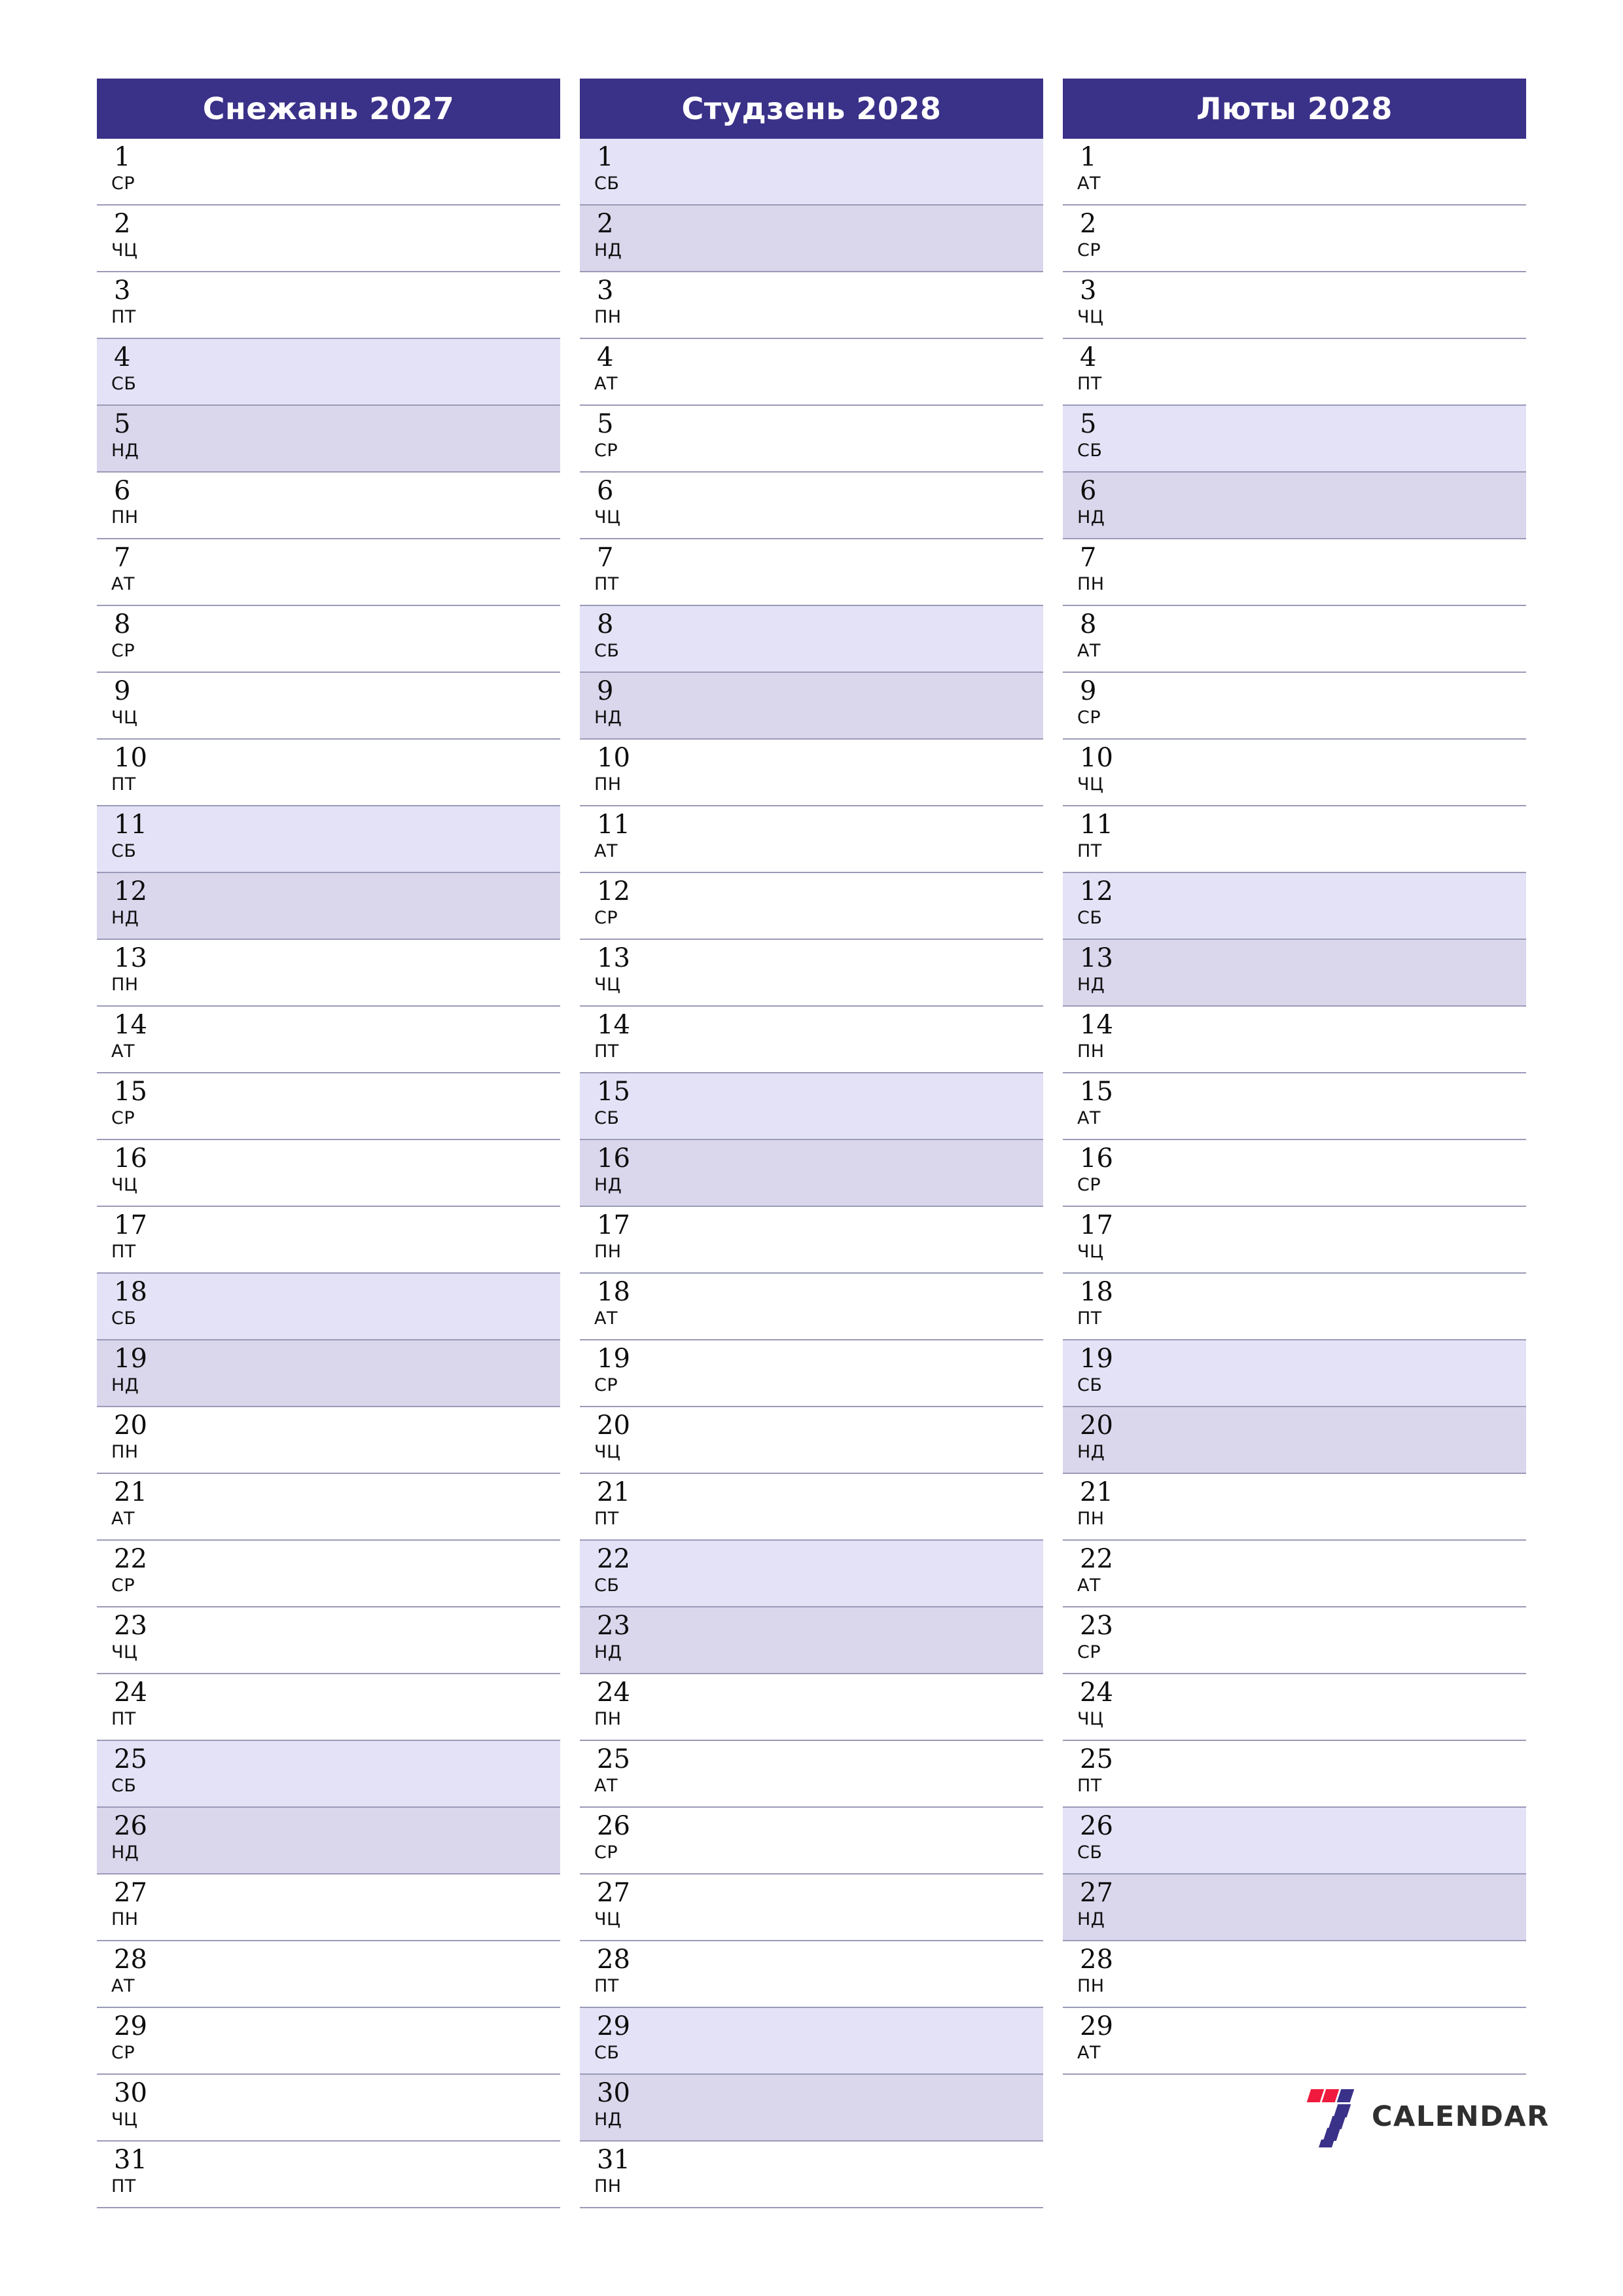 The image size is (1623, 2296). What do you see at coordinates (811, 1774) in the screenshot?
I see `day-row: 25 АТ` at bounding box center [811, 1774].